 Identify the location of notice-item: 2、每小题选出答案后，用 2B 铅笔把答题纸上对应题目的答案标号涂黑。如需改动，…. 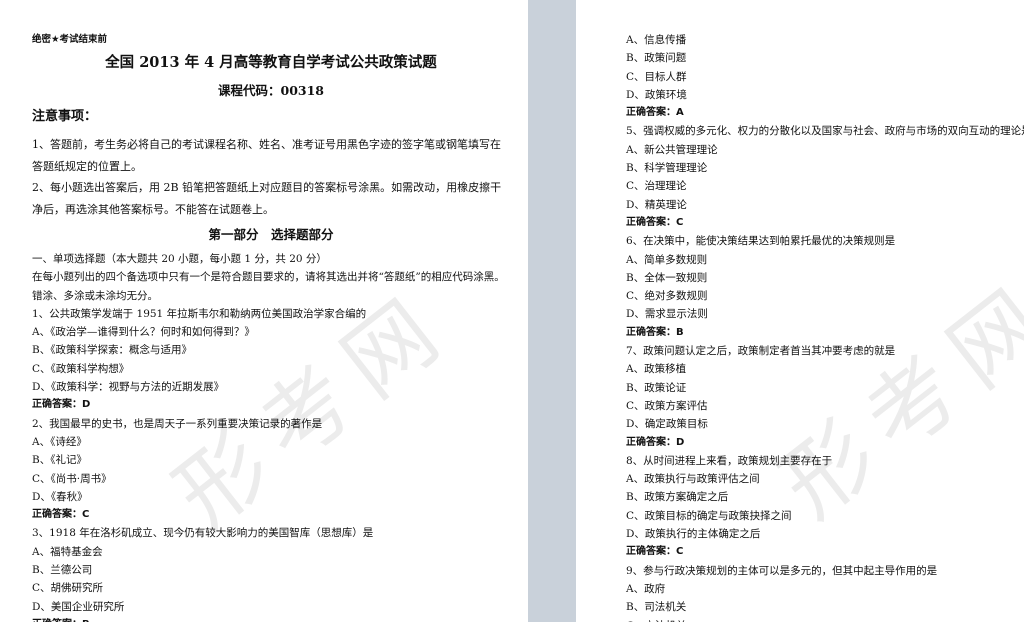
(267, 198).